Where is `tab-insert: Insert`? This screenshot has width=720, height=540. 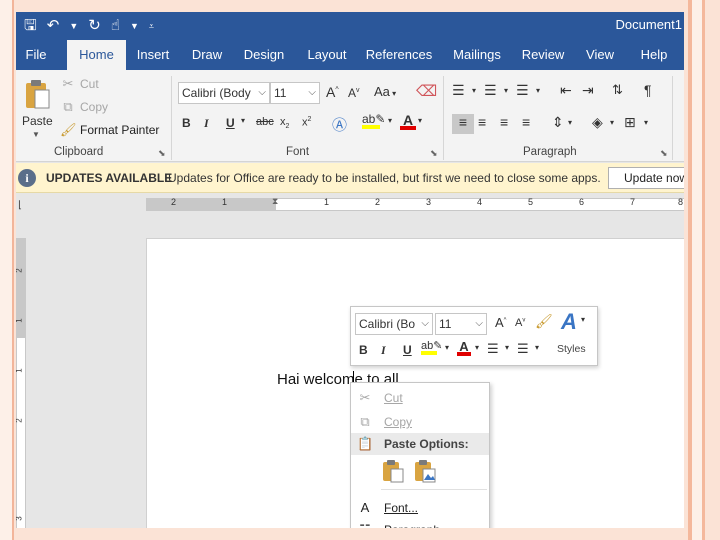 tab-insert: Insert is located at coordinates (153, 55).